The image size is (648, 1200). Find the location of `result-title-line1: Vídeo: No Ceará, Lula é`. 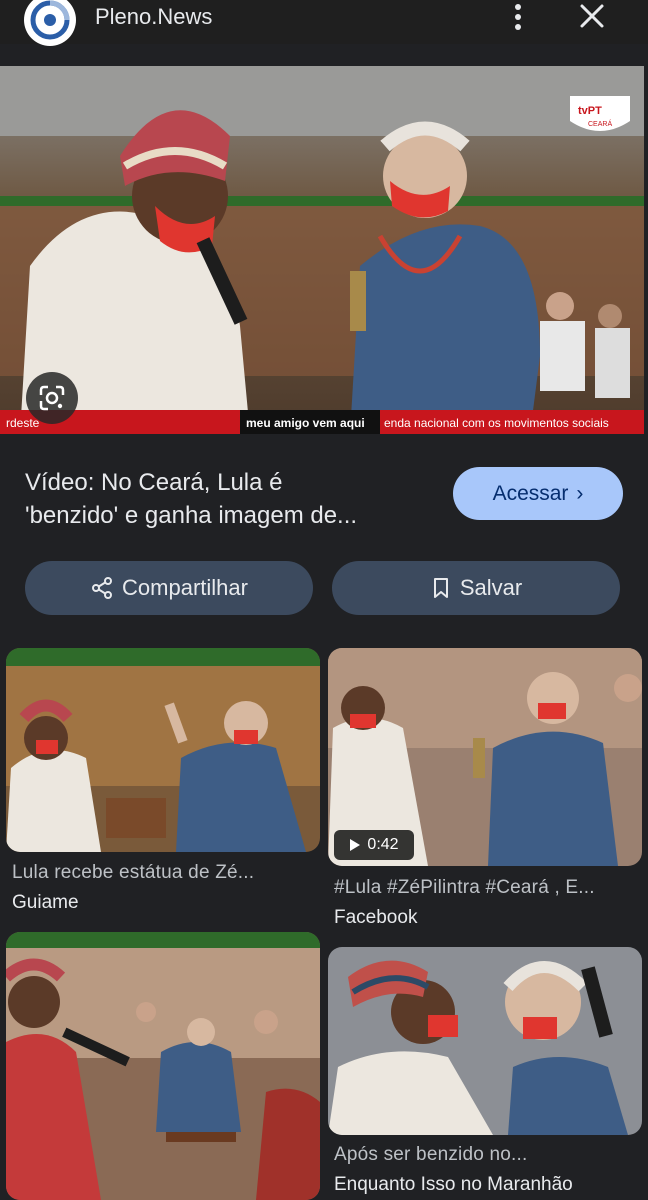

result-title-line1: Vídeo: No Ceará, Lula é is located at coordinates (154, 482).